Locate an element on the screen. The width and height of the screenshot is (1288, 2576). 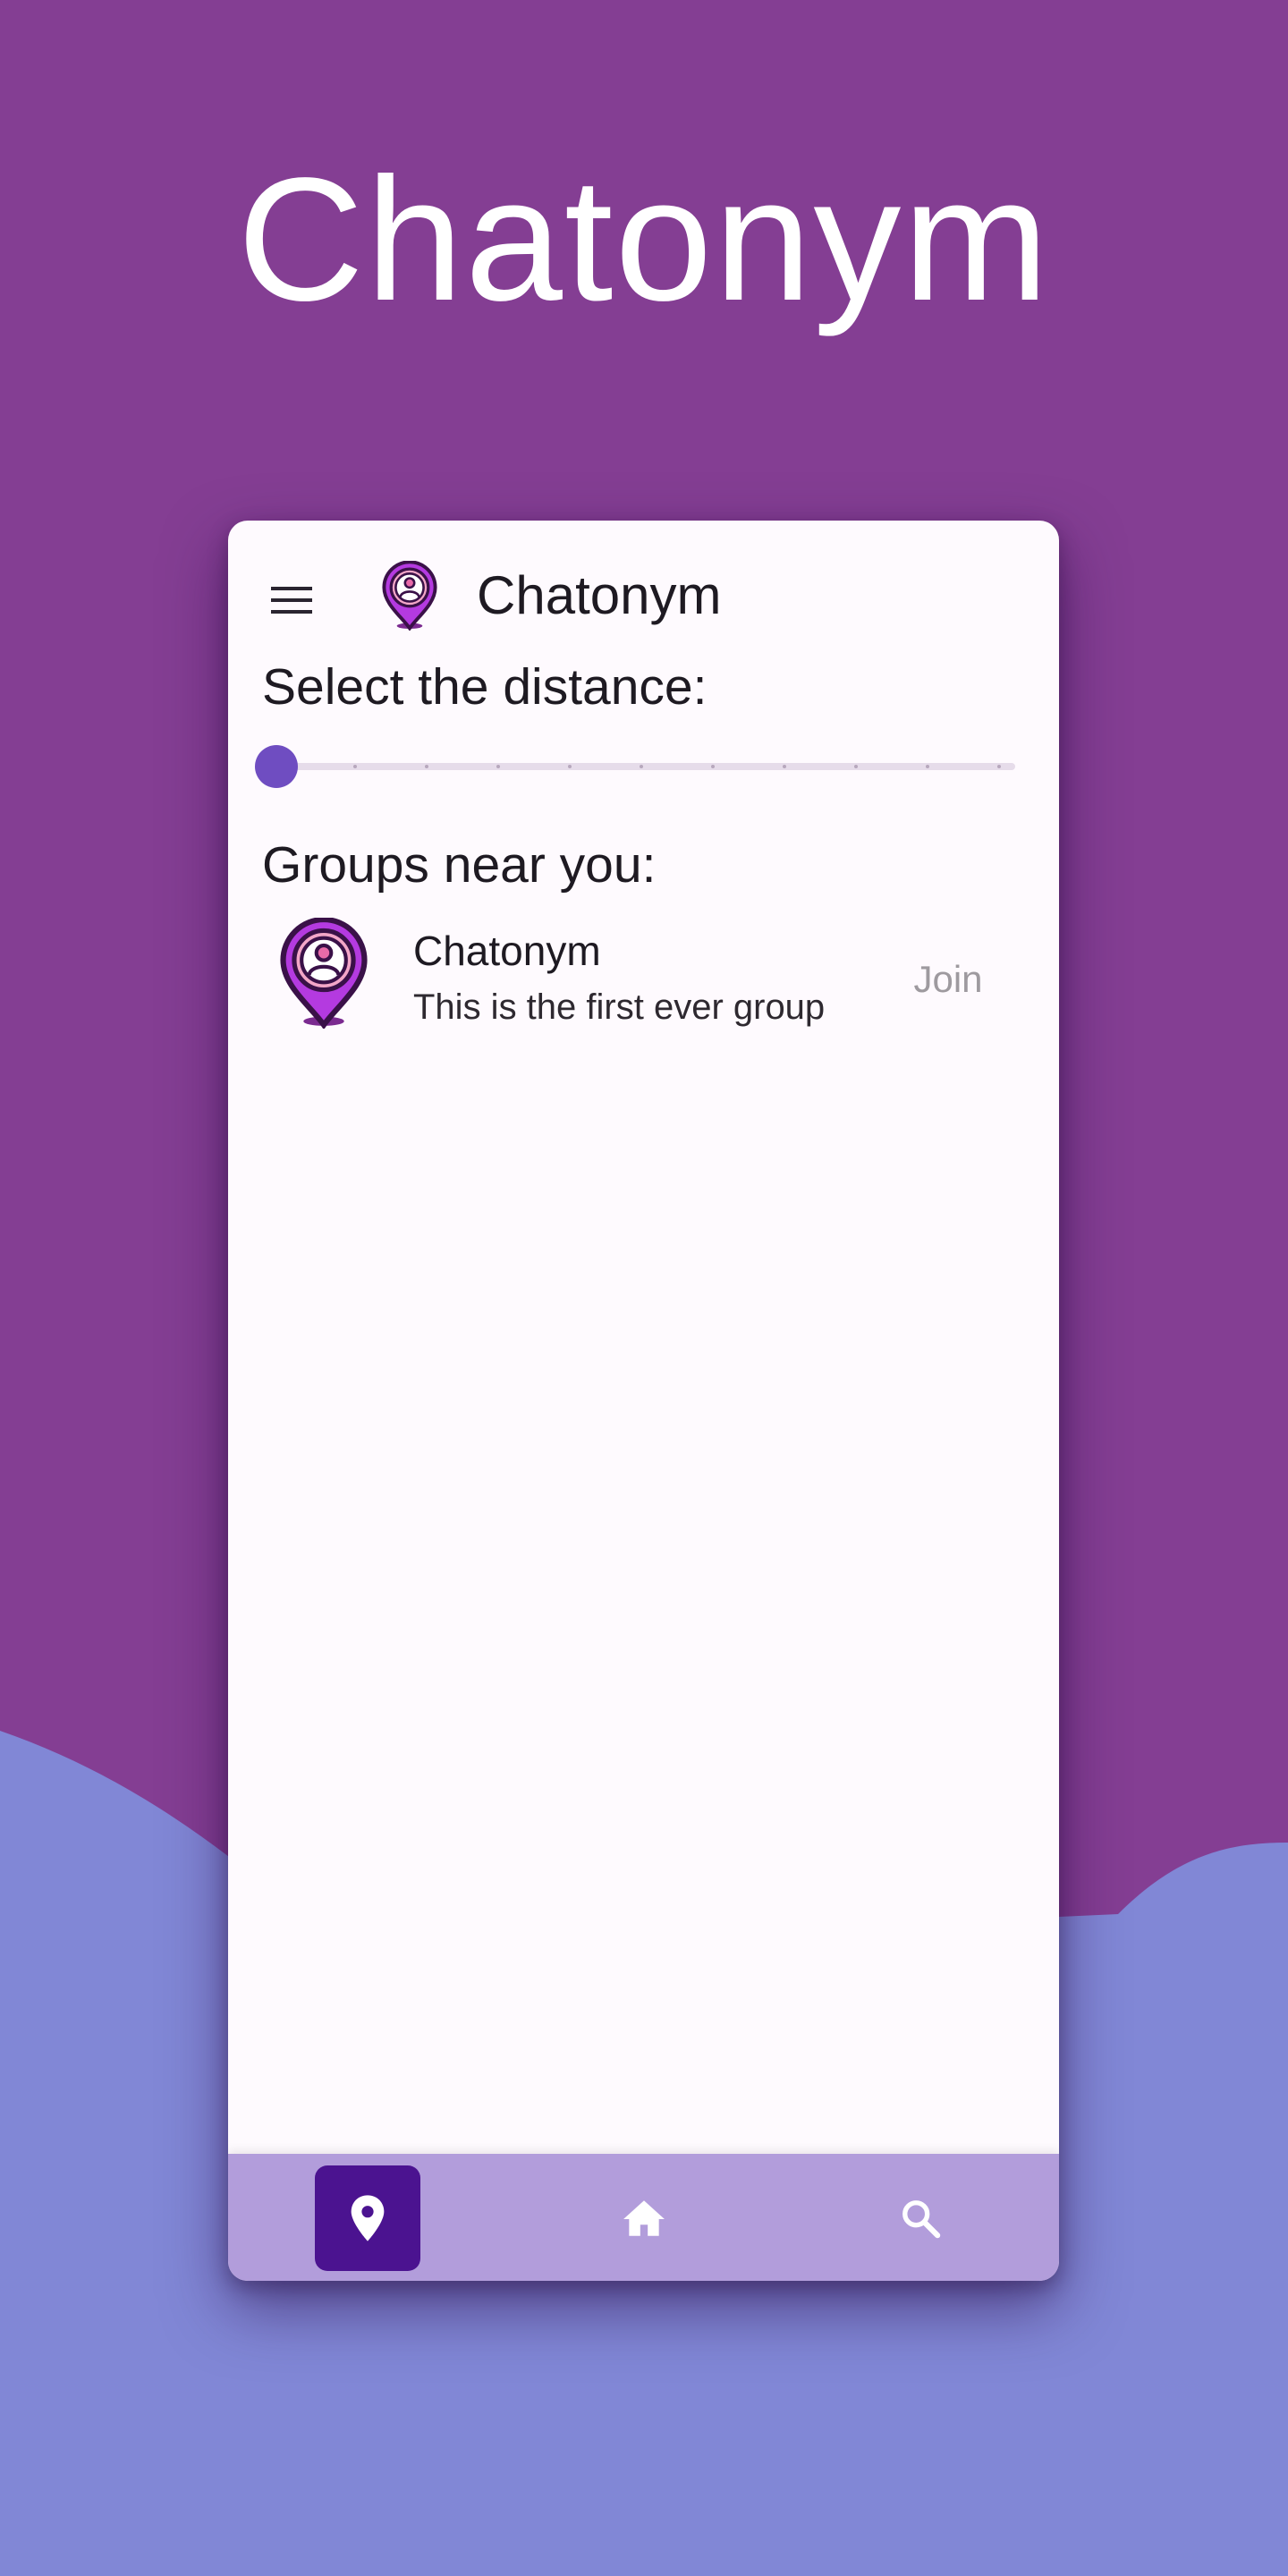
nav-nearby is located at coordinates (367, 2218).